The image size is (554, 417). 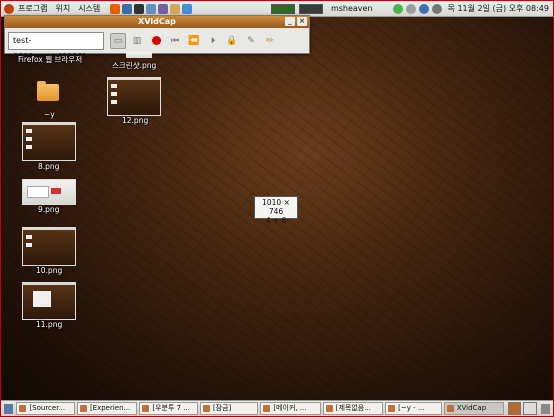 What do you see at coordinates (49, 324) in the screenshot?
I see `file-label-11: 11.png` at bounding box center [49, 324].